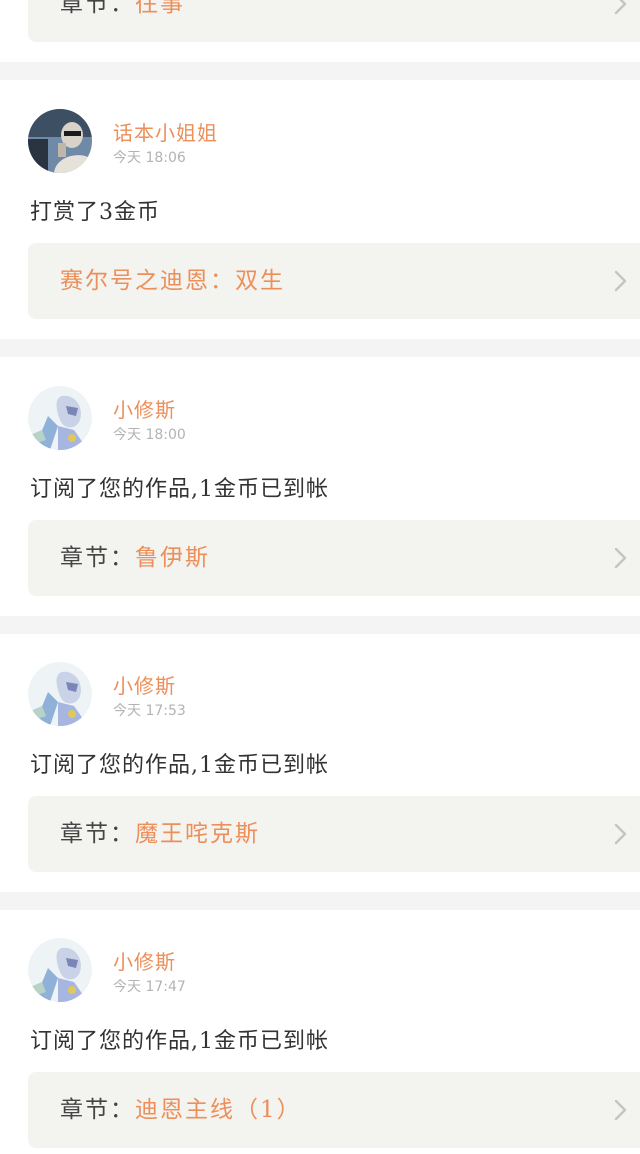  I want to click on chapter-link: 章节：往事, so click(334, 21).